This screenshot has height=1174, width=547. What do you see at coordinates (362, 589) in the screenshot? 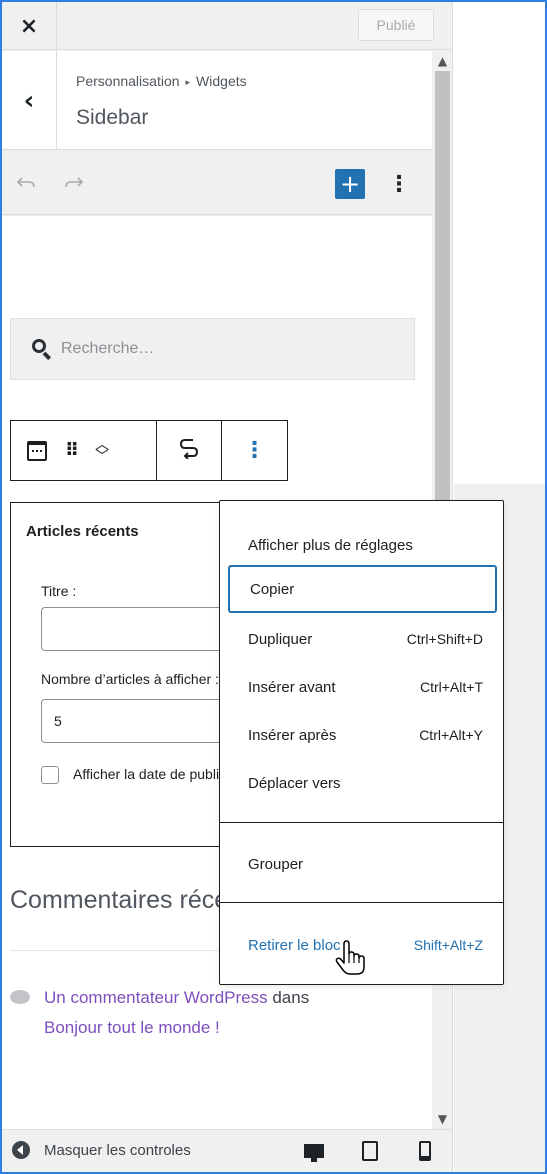
I see `menu-item-copy: Copier` at bounding box center [362, 589].